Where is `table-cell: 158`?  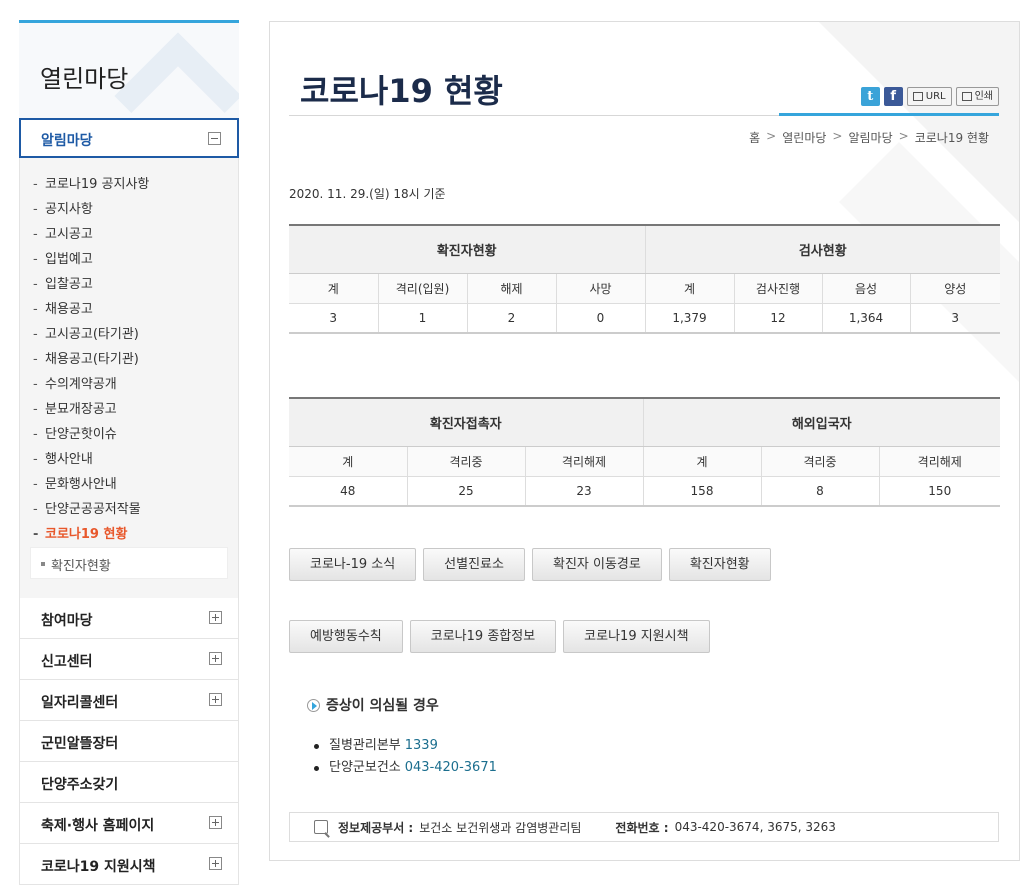
table-cell: 158 is located at coordinates (701, 491).